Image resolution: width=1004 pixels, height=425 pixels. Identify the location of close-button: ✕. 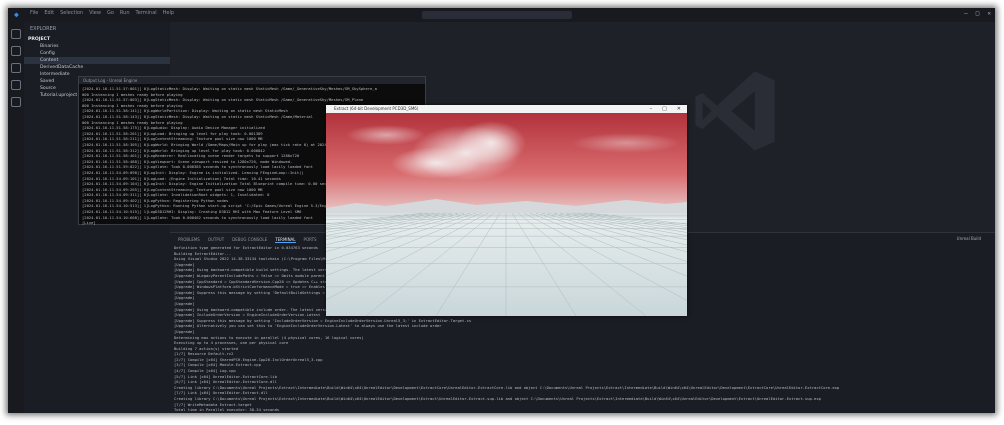
(989, 13).